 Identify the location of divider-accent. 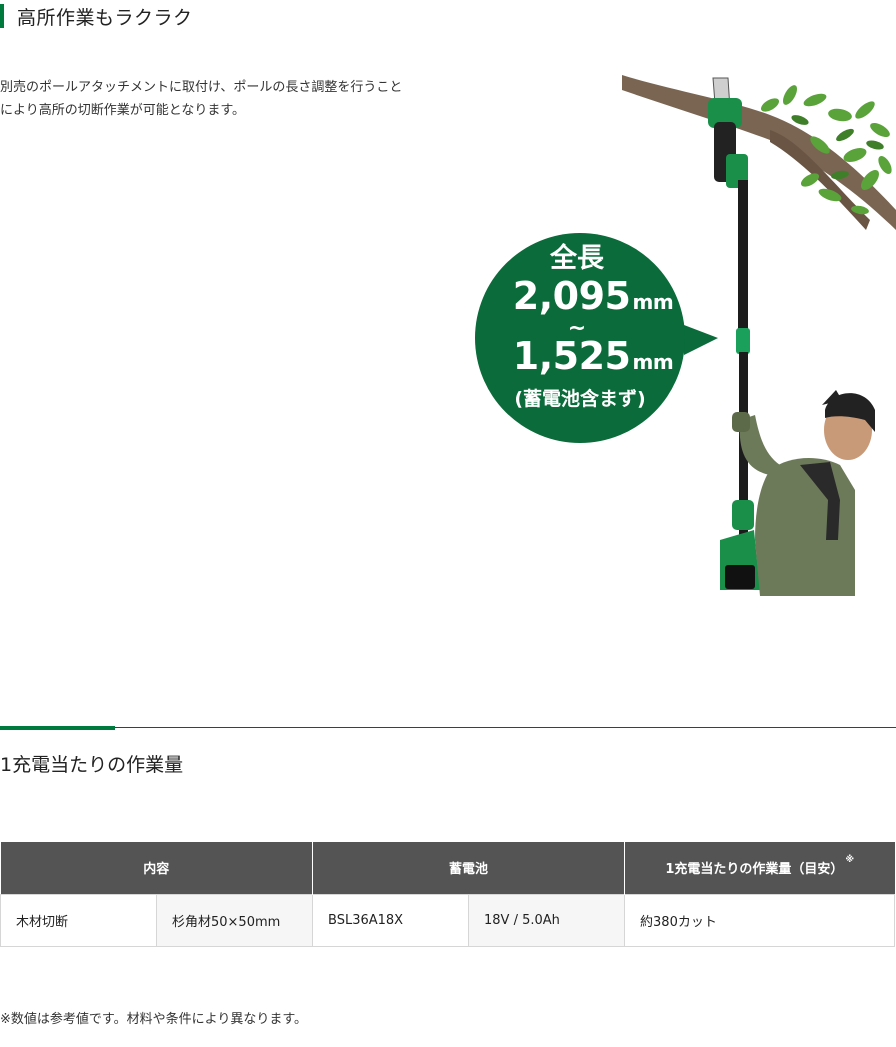
(57, 728).